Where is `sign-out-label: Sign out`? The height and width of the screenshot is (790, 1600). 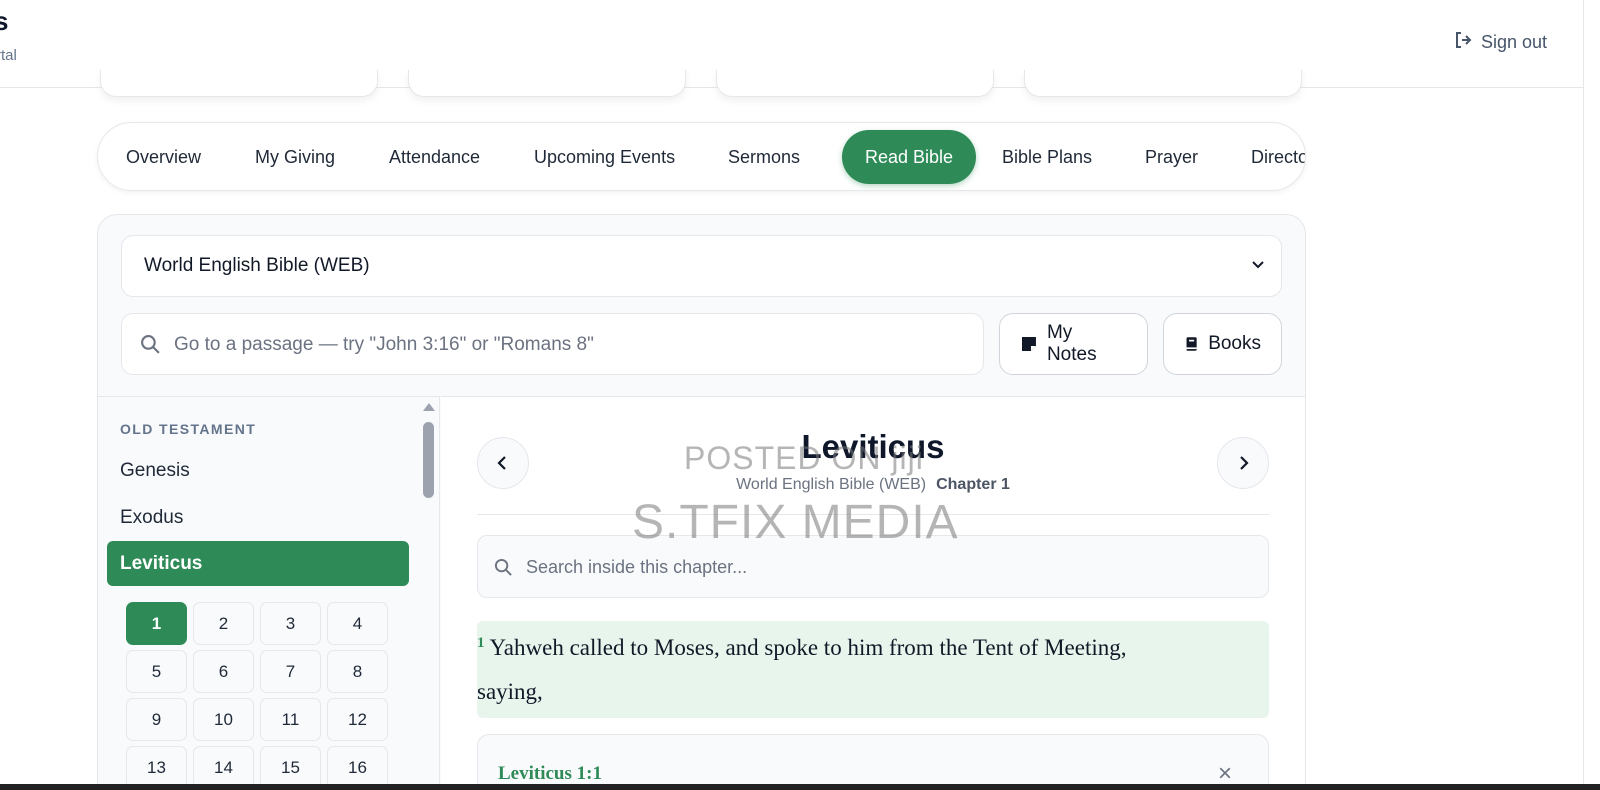 sign-out-label: Sign out is located at coordinates (1514, 42).